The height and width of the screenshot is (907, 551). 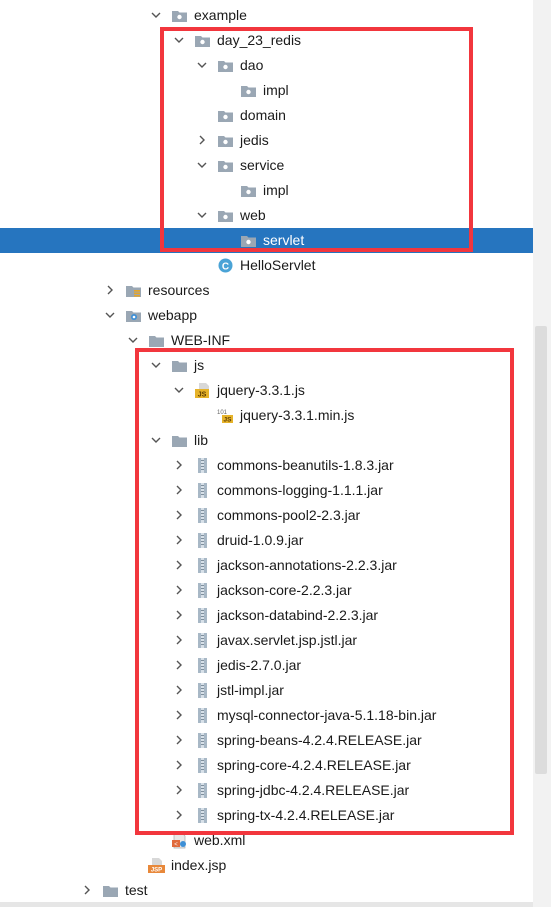 I want to click on tree-node: mysql-connector-java-5.1.18-bin.jar, so click(x=275, y=715).